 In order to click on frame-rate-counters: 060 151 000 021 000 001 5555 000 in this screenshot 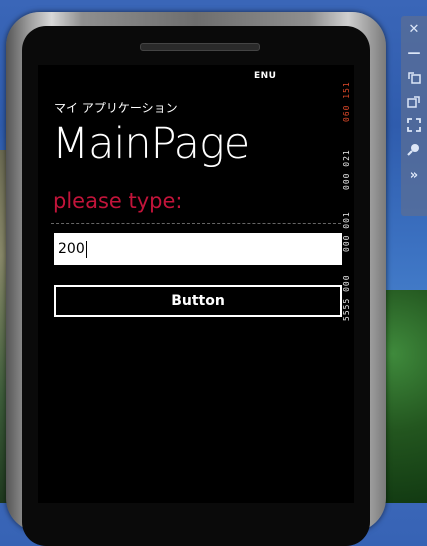, I will do `click(348, 200)`.